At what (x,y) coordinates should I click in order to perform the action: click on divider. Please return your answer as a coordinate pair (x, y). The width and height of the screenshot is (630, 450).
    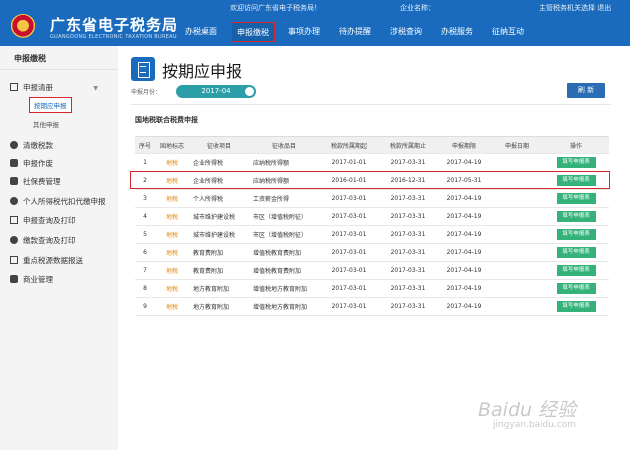
    Looking at the image, I should click on (371, 104).